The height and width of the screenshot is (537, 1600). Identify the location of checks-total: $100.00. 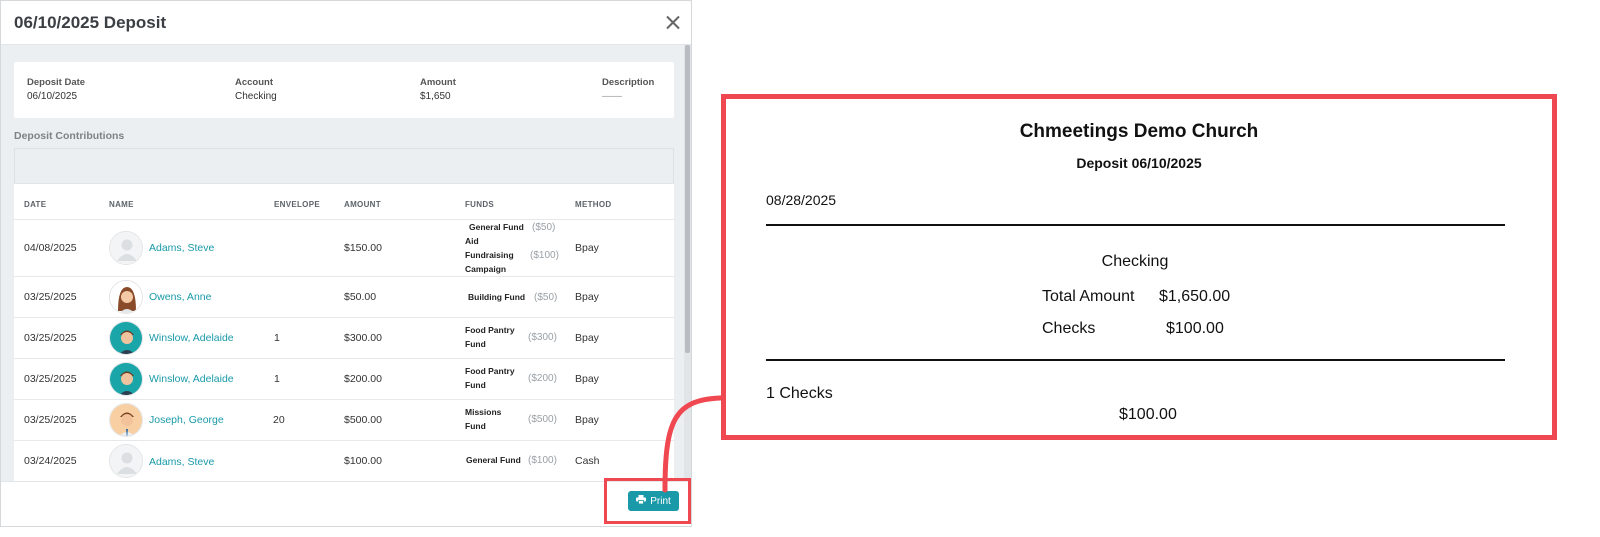
(1148, 414).